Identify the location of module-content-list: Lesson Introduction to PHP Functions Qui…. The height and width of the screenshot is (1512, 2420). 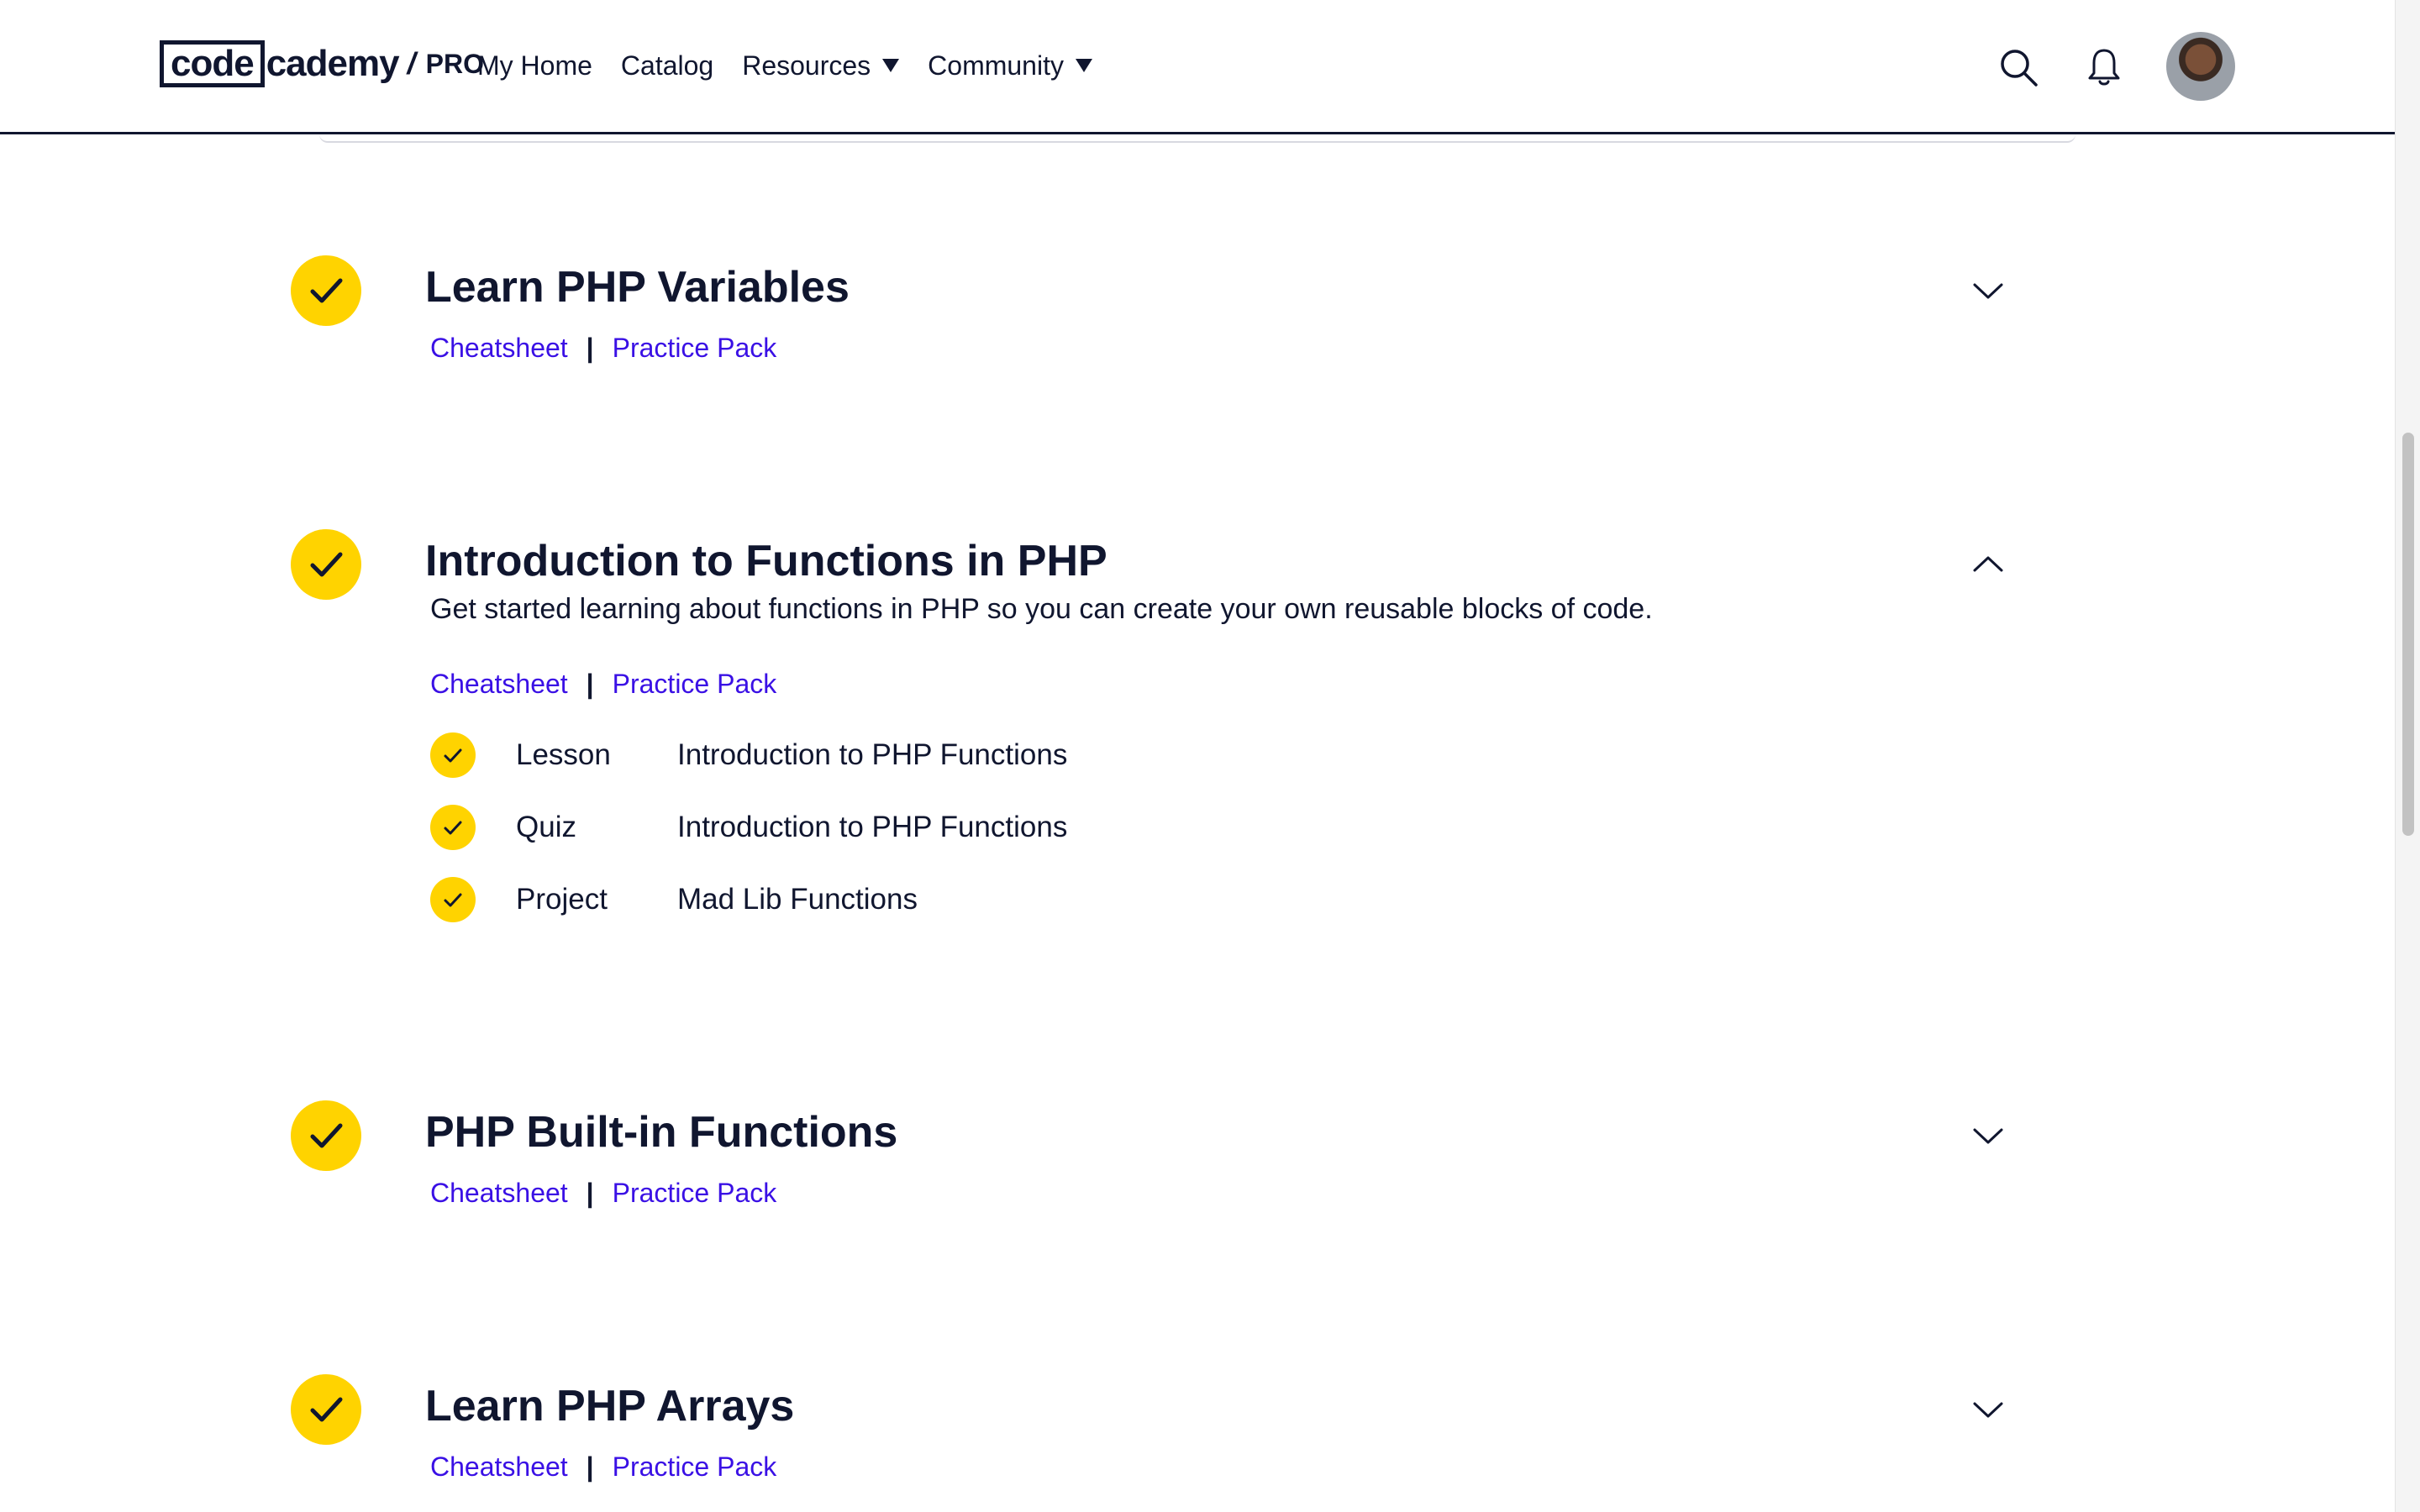
(749, 827).